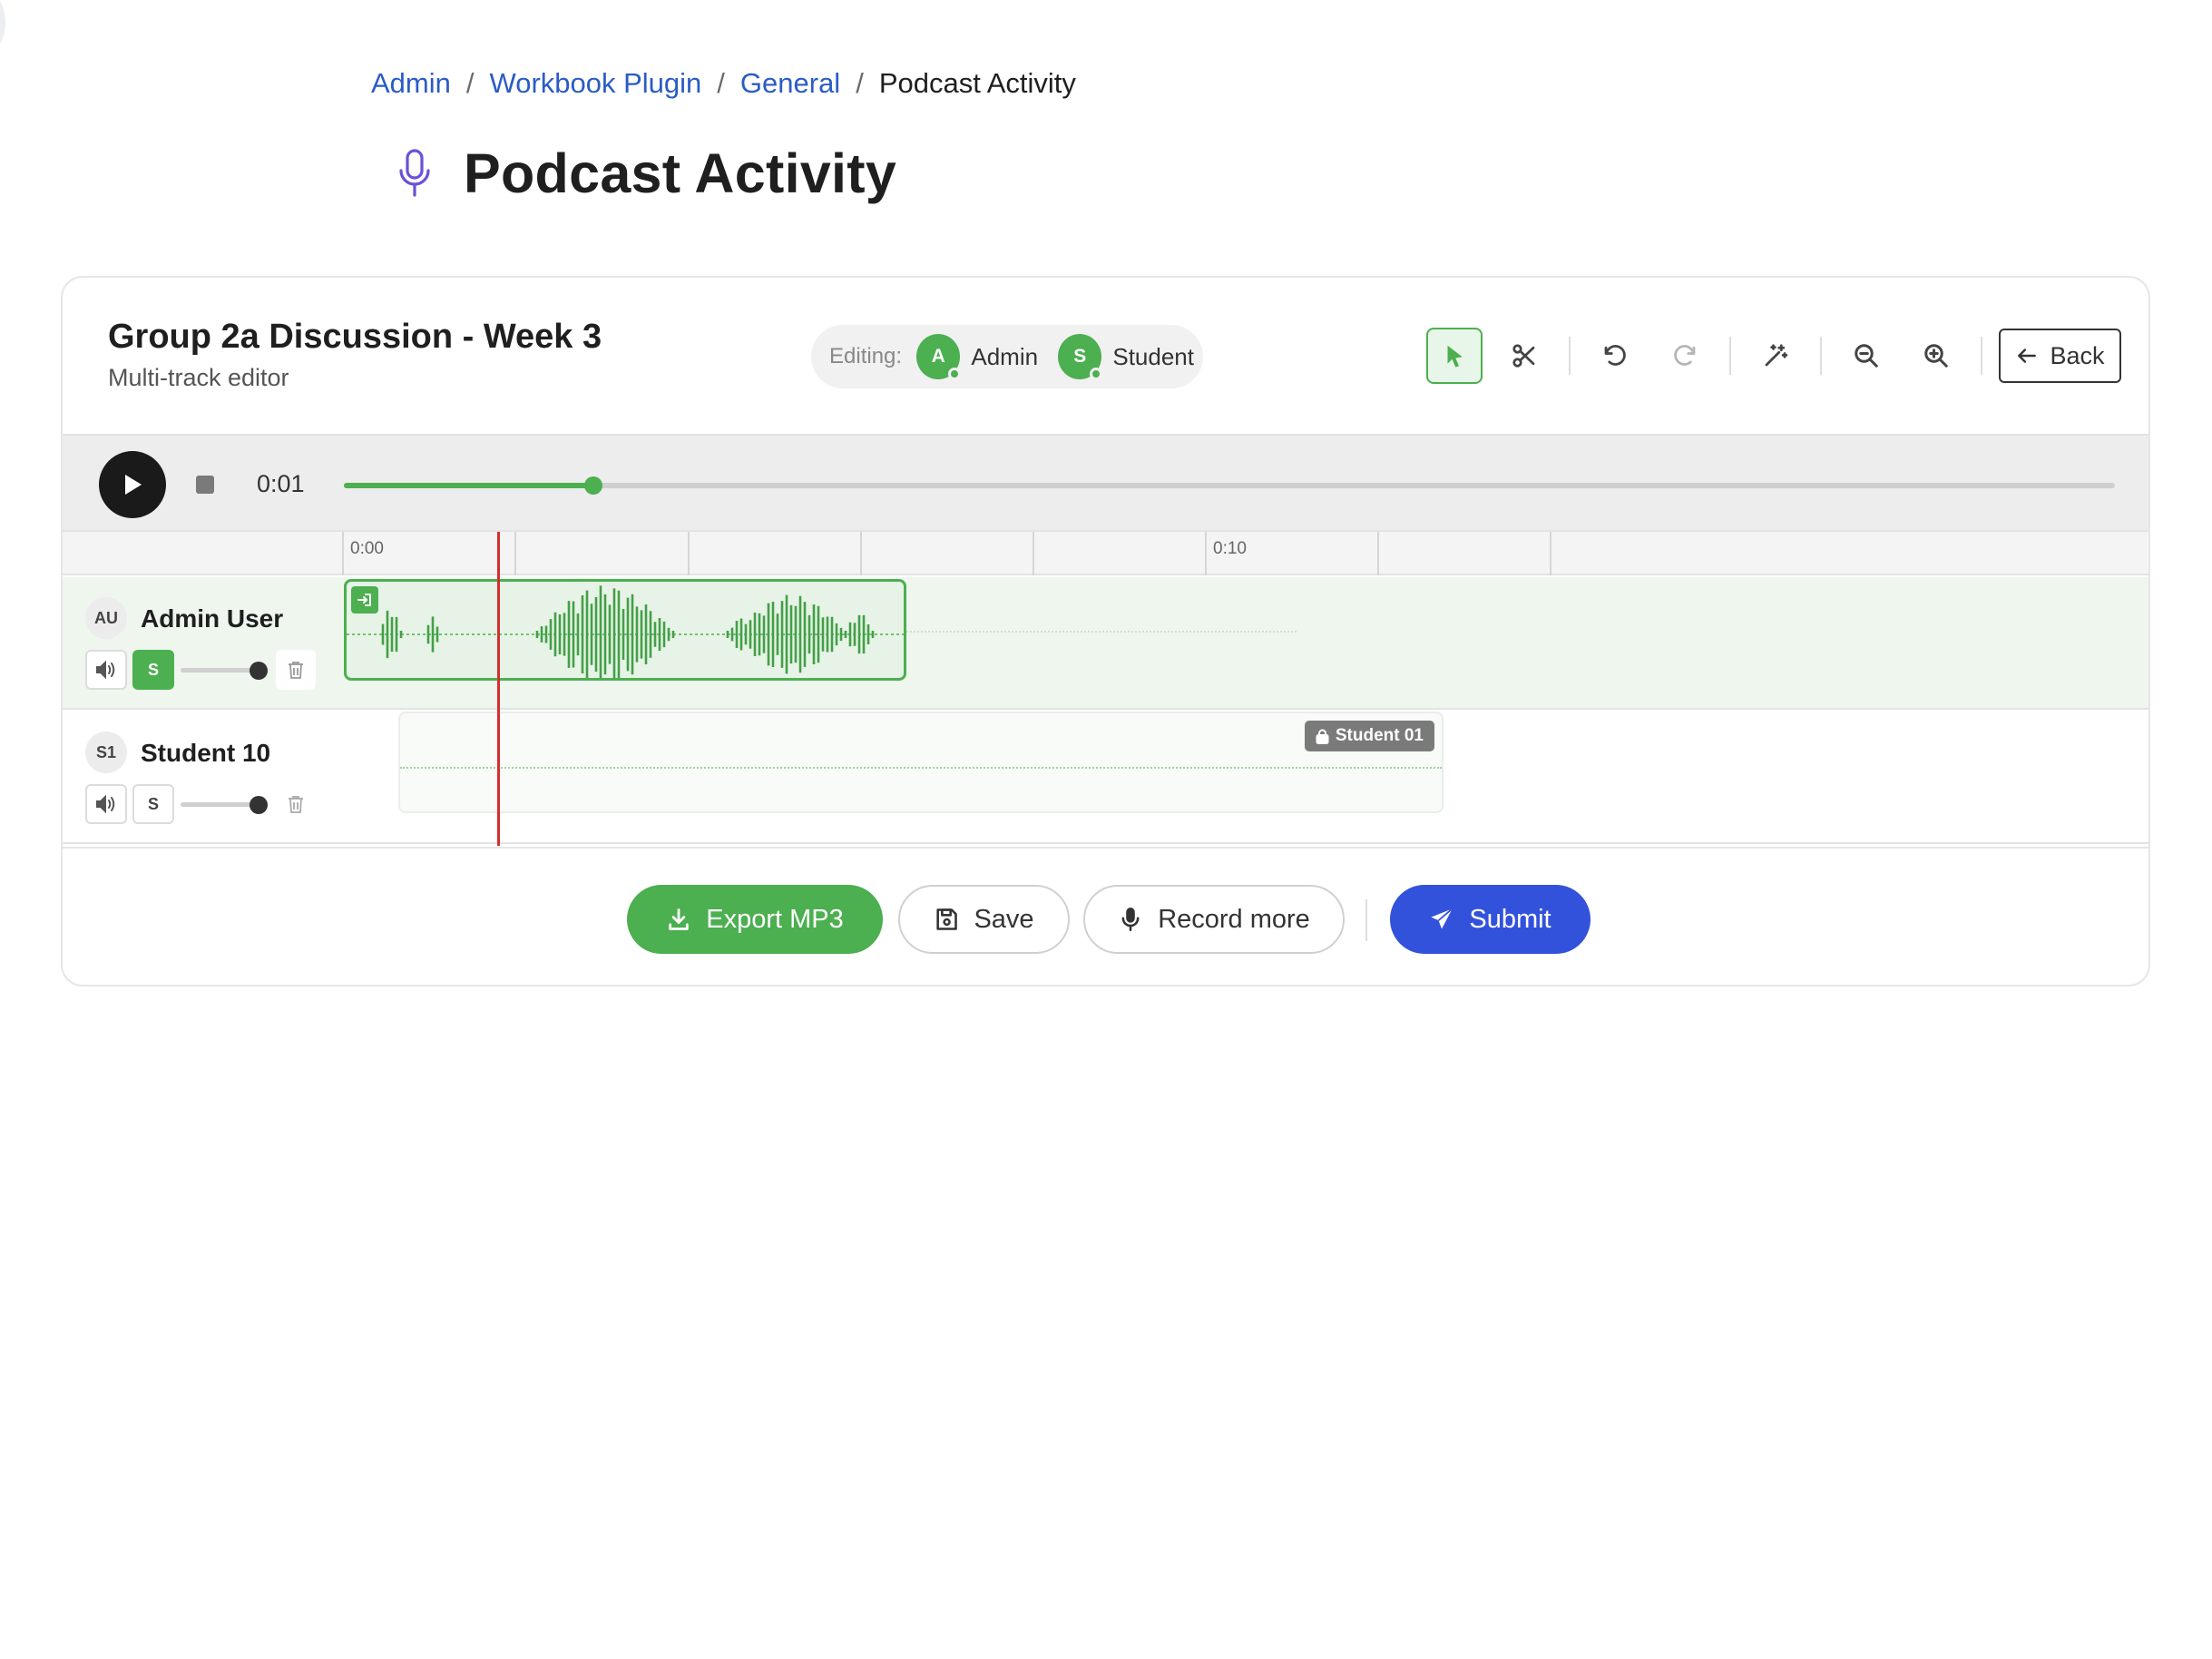 The height and width of the screenshot is (1659, 2212). I want to click on track-row: AU Admin User S, so click(1105, 643).